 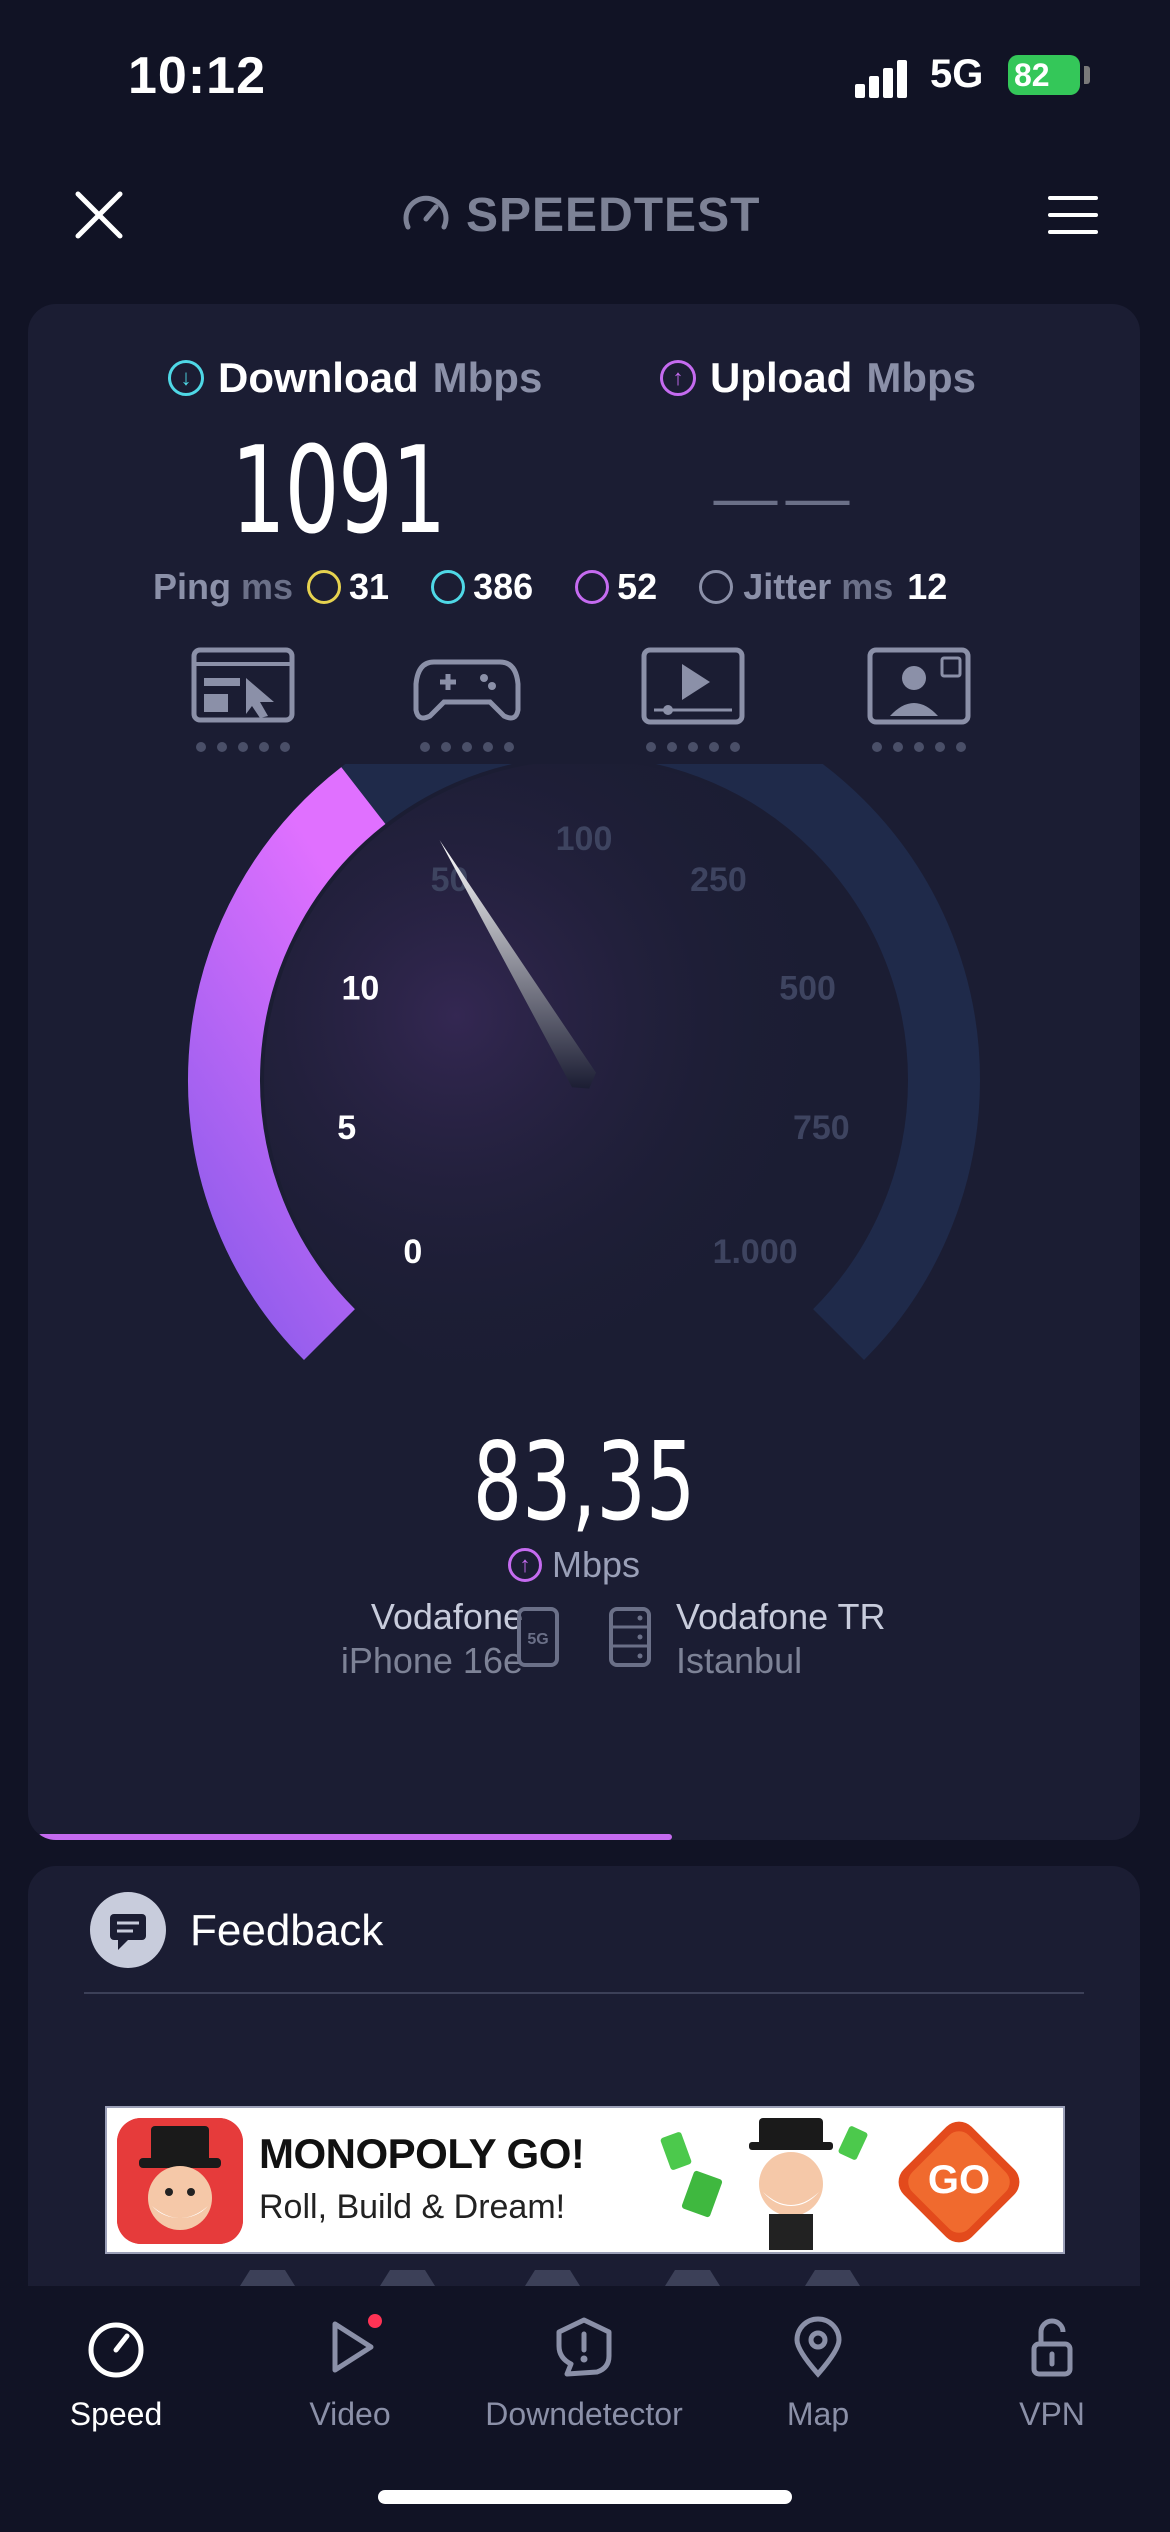 I want to click on ad-app-icon, so click(x=180, y=2181).